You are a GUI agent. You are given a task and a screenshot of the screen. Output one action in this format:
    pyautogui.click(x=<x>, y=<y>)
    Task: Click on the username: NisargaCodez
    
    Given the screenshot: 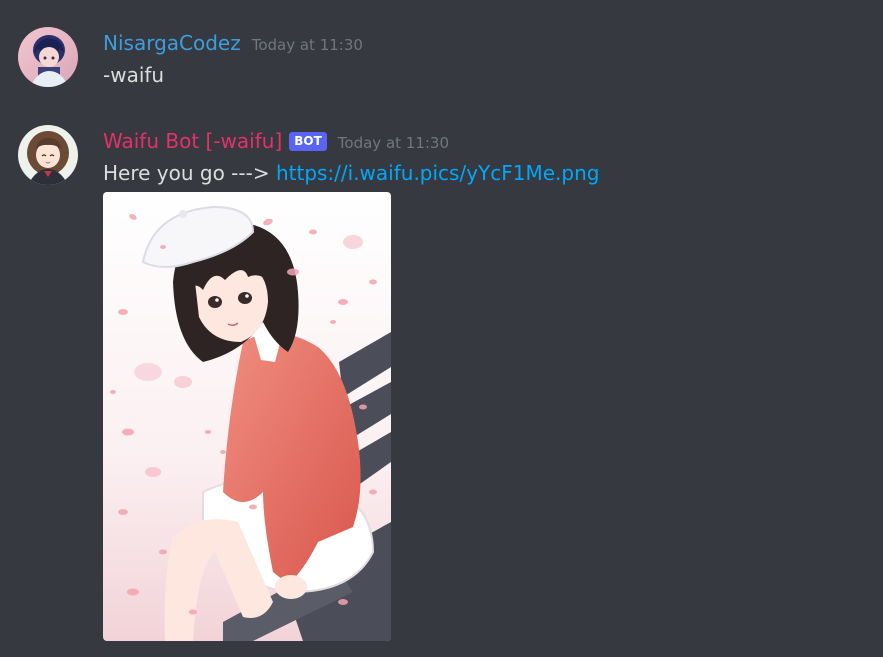 What is the action you would take?
    pyautogui.click(x=172, y=43)
    